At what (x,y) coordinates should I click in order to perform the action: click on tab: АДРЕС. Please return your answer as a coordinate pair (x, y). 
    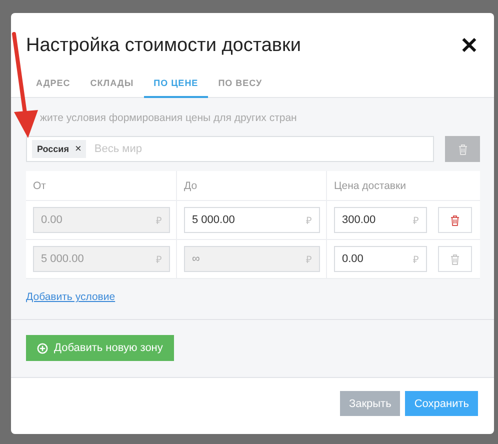
    Looking at the image, I should click on (53, 85).